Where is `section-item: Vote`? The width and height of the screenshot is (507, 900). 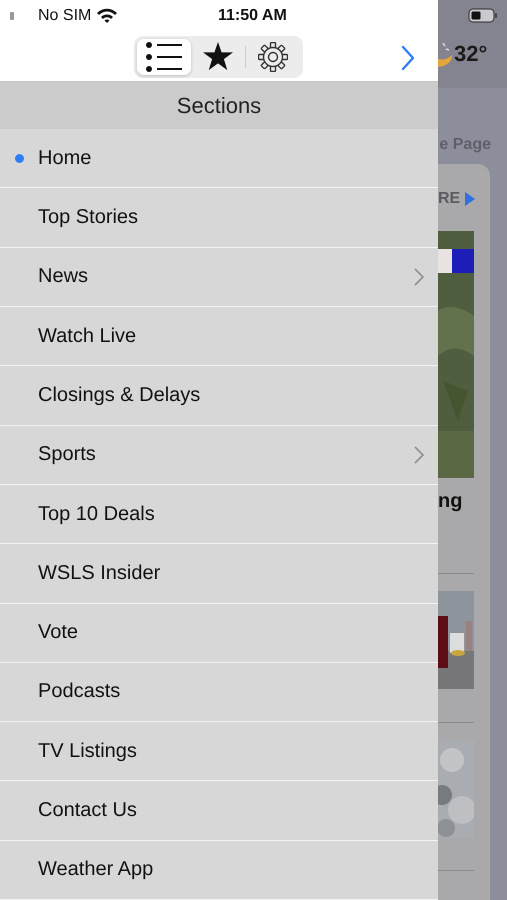 section-item: Vote is located at coordinates (219, 633).